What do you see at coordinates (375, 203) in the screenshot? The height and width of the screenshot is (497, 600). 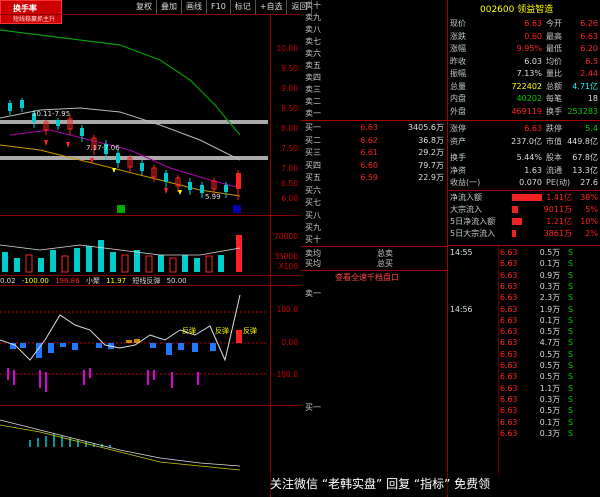 I see `buy-order-row: 买七` at bounding box center [375, 203].